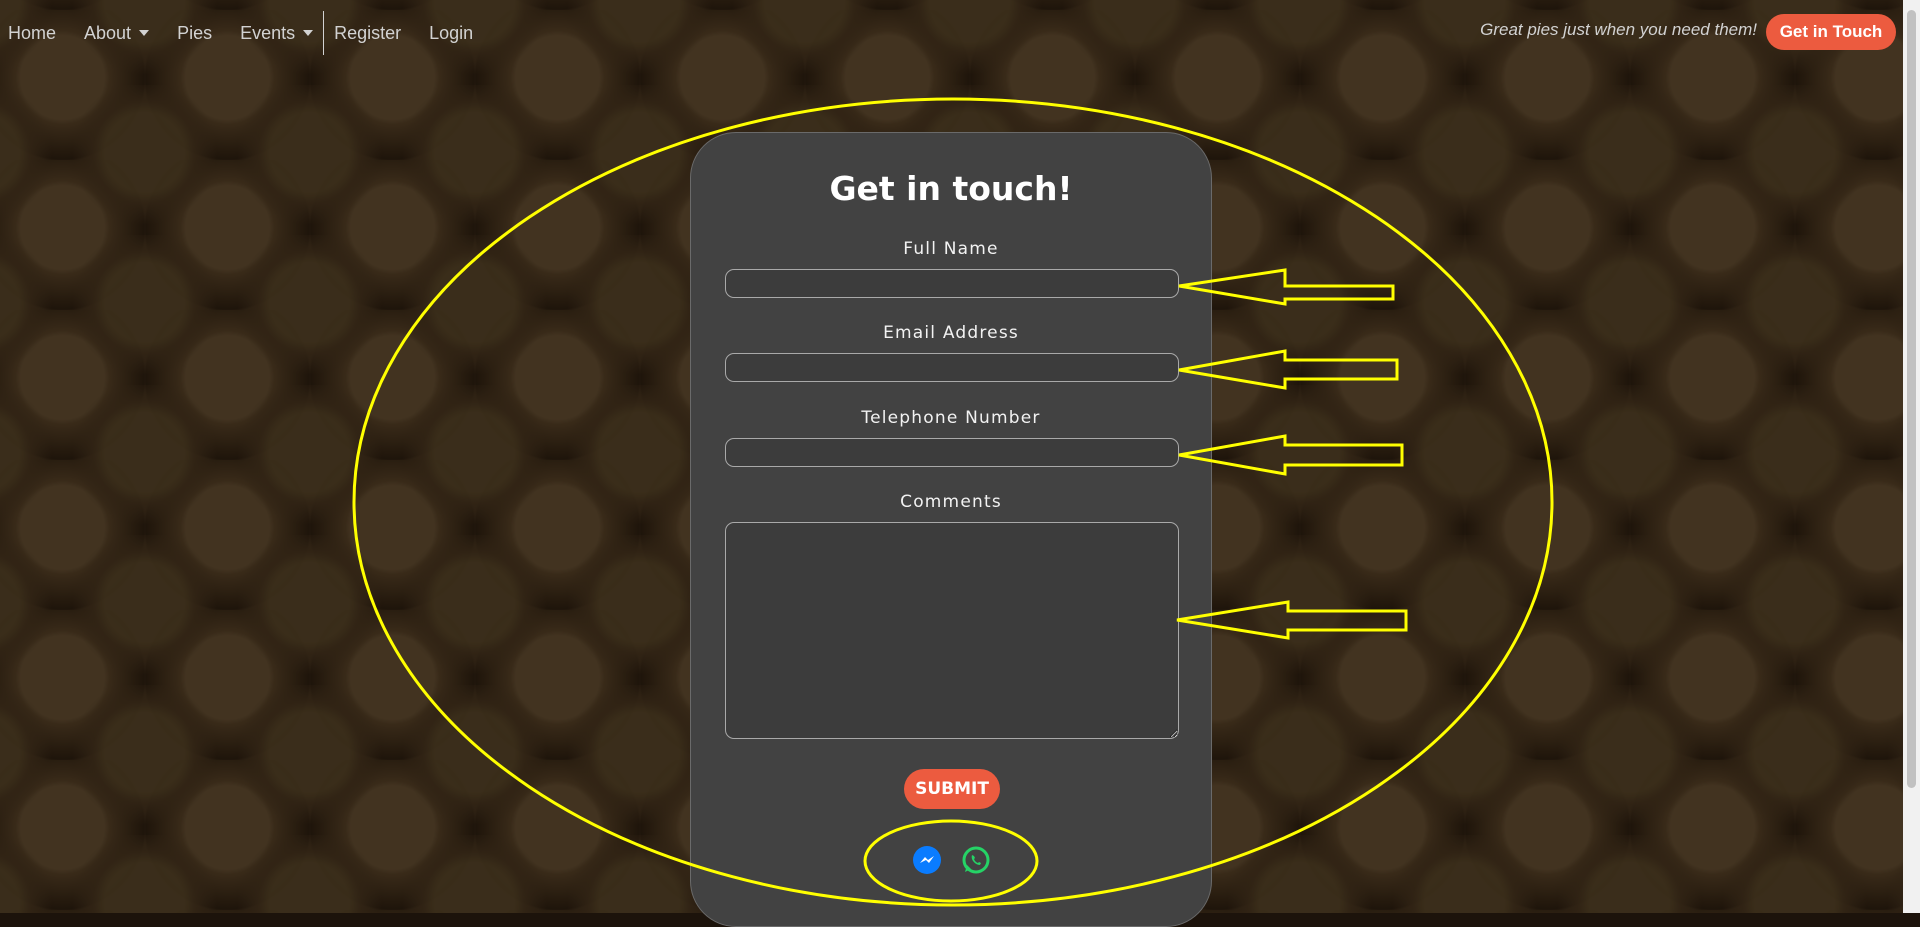 The image size is (1920, 927). I want to click on nav-pies: Pies, so click(194, 33).